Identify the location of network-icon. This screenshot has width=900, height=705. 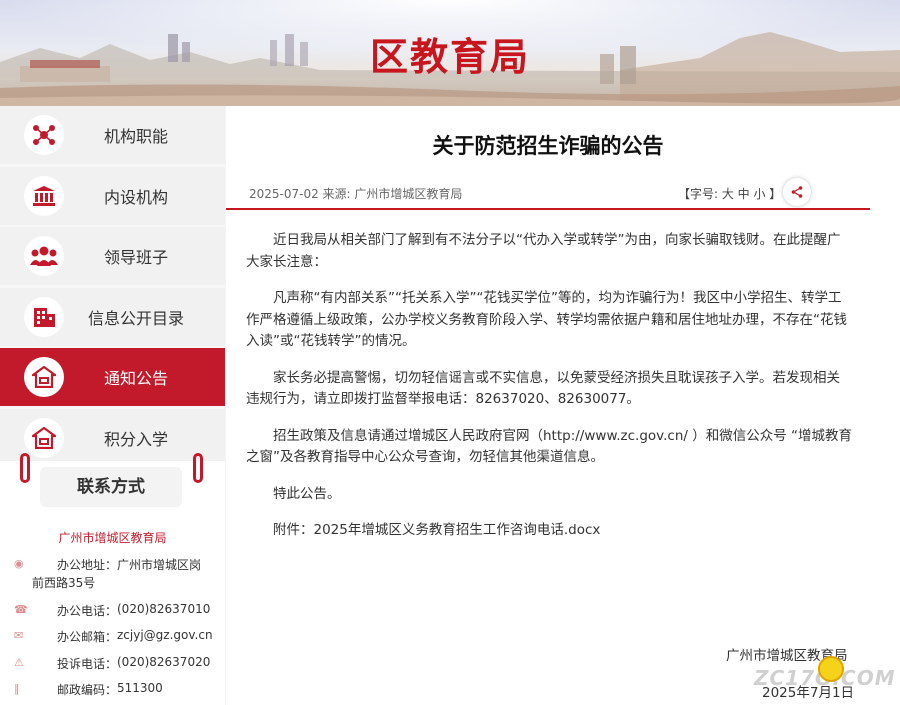
(44, 135).